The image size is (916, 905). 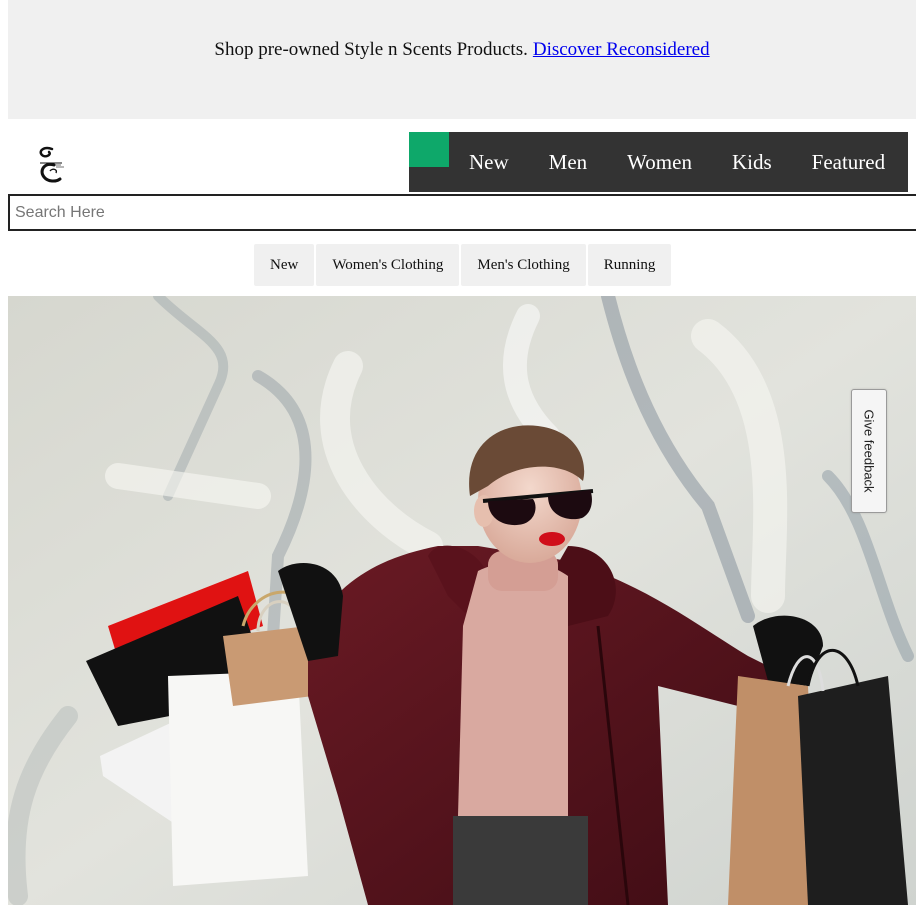 I want to click on site-logo, so click(x=52, y=165).